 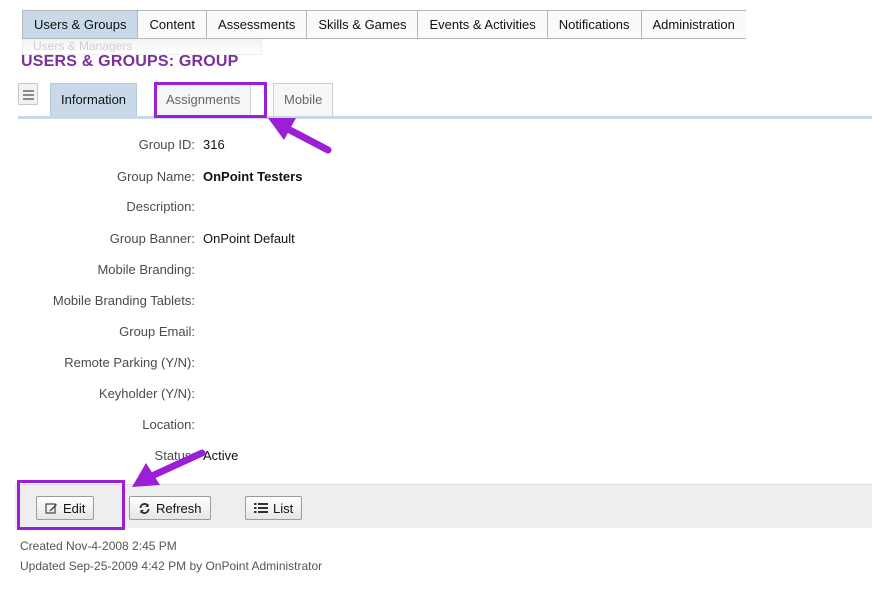 I want to click on group-id-label: Group ID:, so click(x=166, y=144).